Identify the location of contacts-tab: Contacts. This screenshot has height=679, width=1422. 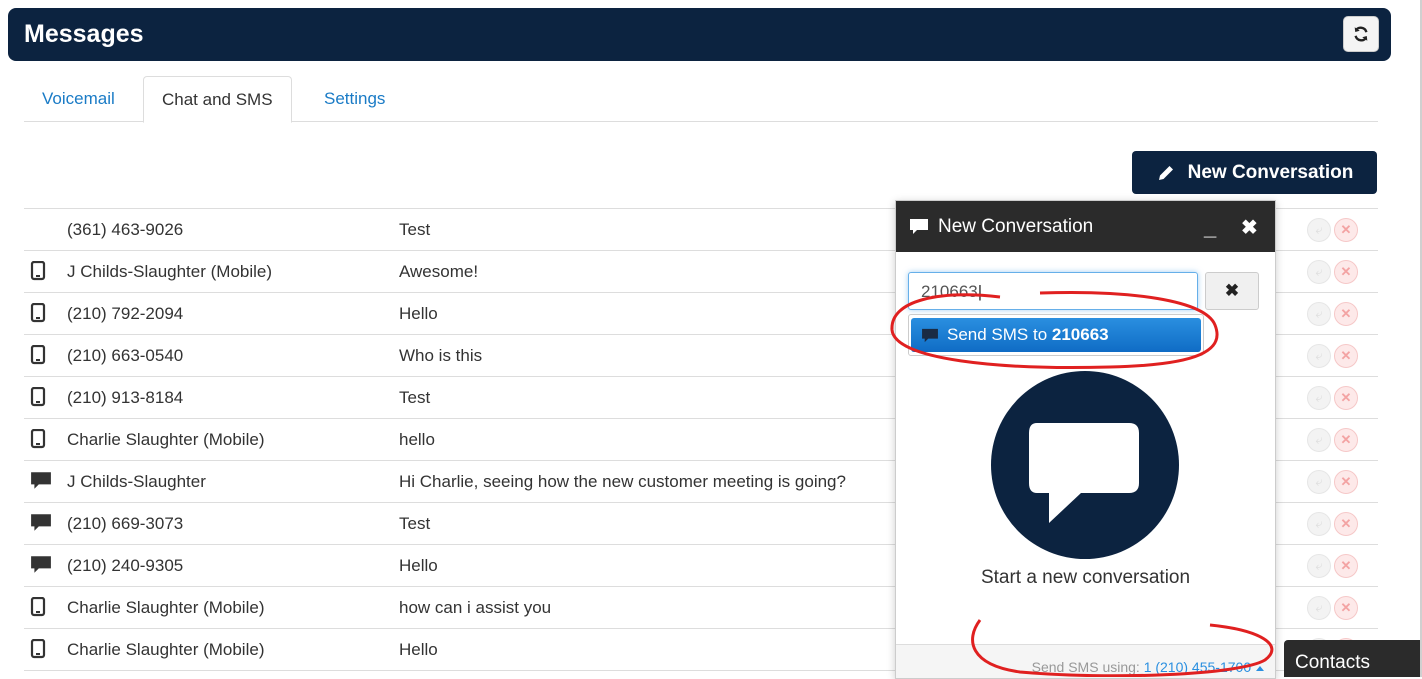
(1353, 658).